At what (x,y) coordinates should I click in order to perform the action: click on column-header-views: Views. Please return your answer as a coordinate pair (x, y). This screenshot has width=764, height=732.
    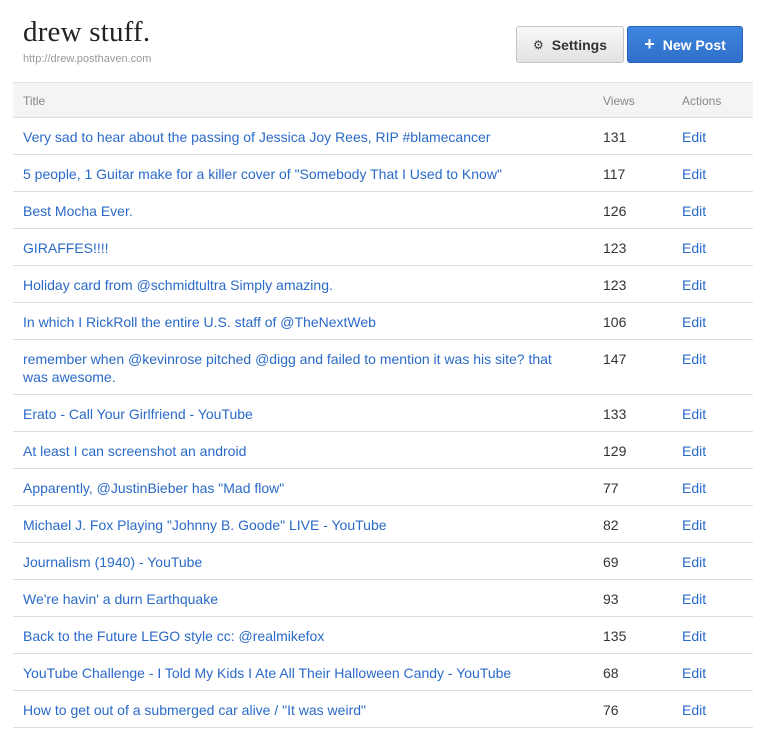
    Looking at the image, I should click on (619, 101).